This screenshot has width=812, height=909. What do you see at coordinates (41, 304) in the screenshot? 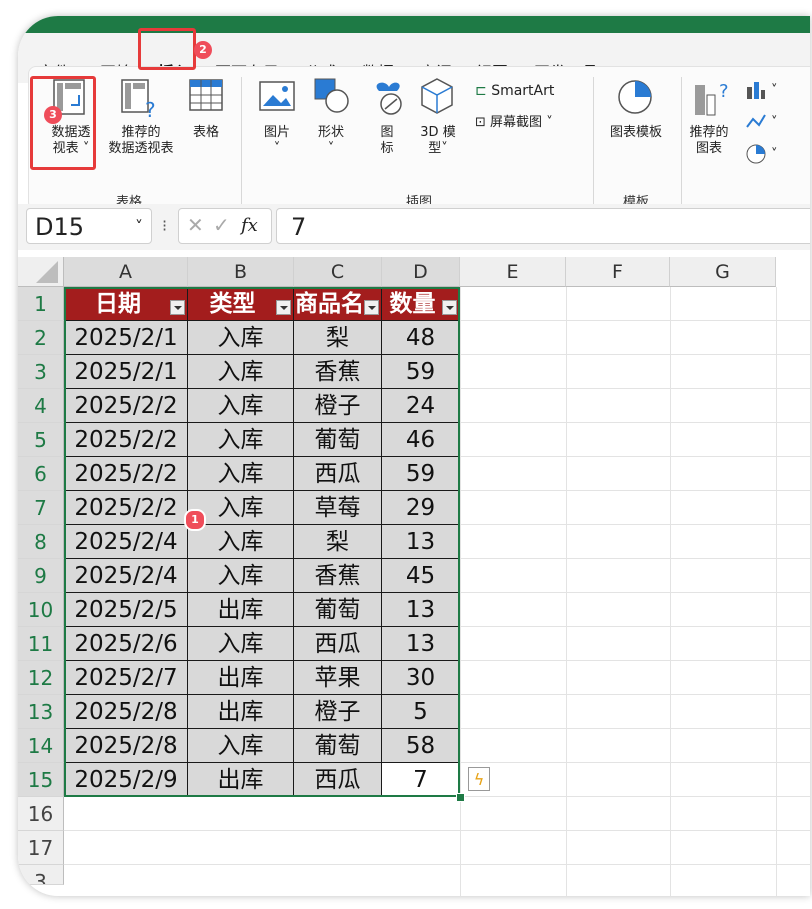
I see `row-header: 1` at bounding box center [41, 304].